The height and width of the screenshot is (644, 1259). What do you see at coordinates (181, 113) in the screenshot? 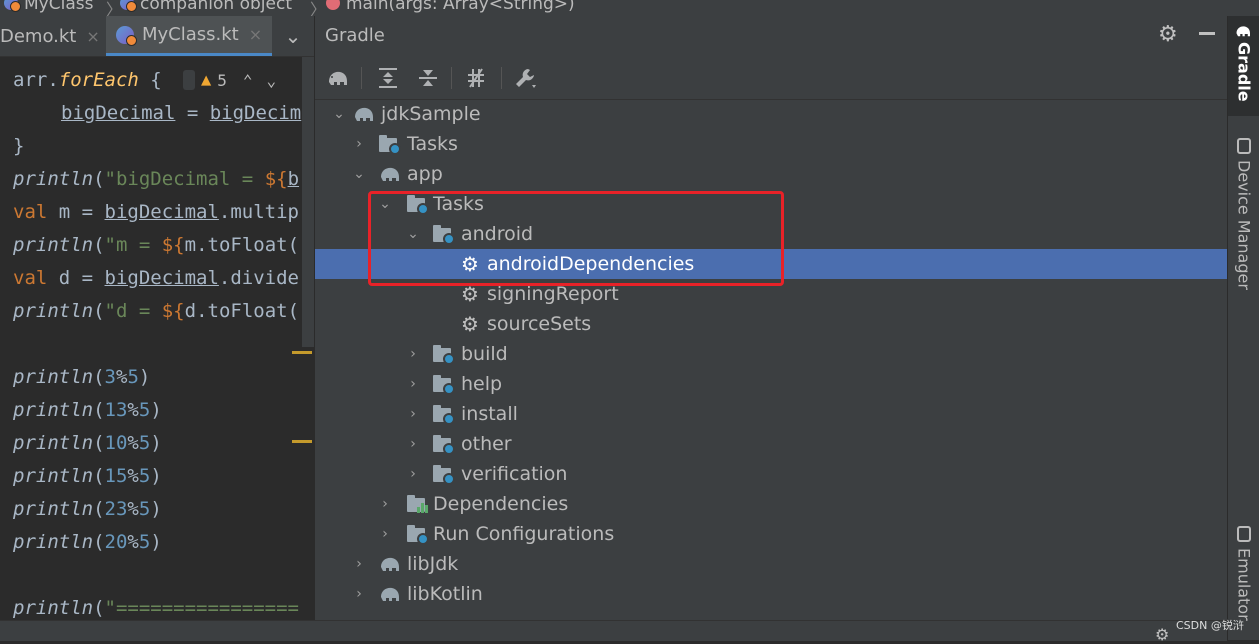
I see `code-line: bigDecimal = bigDecim` at bounding box center [181, 113].